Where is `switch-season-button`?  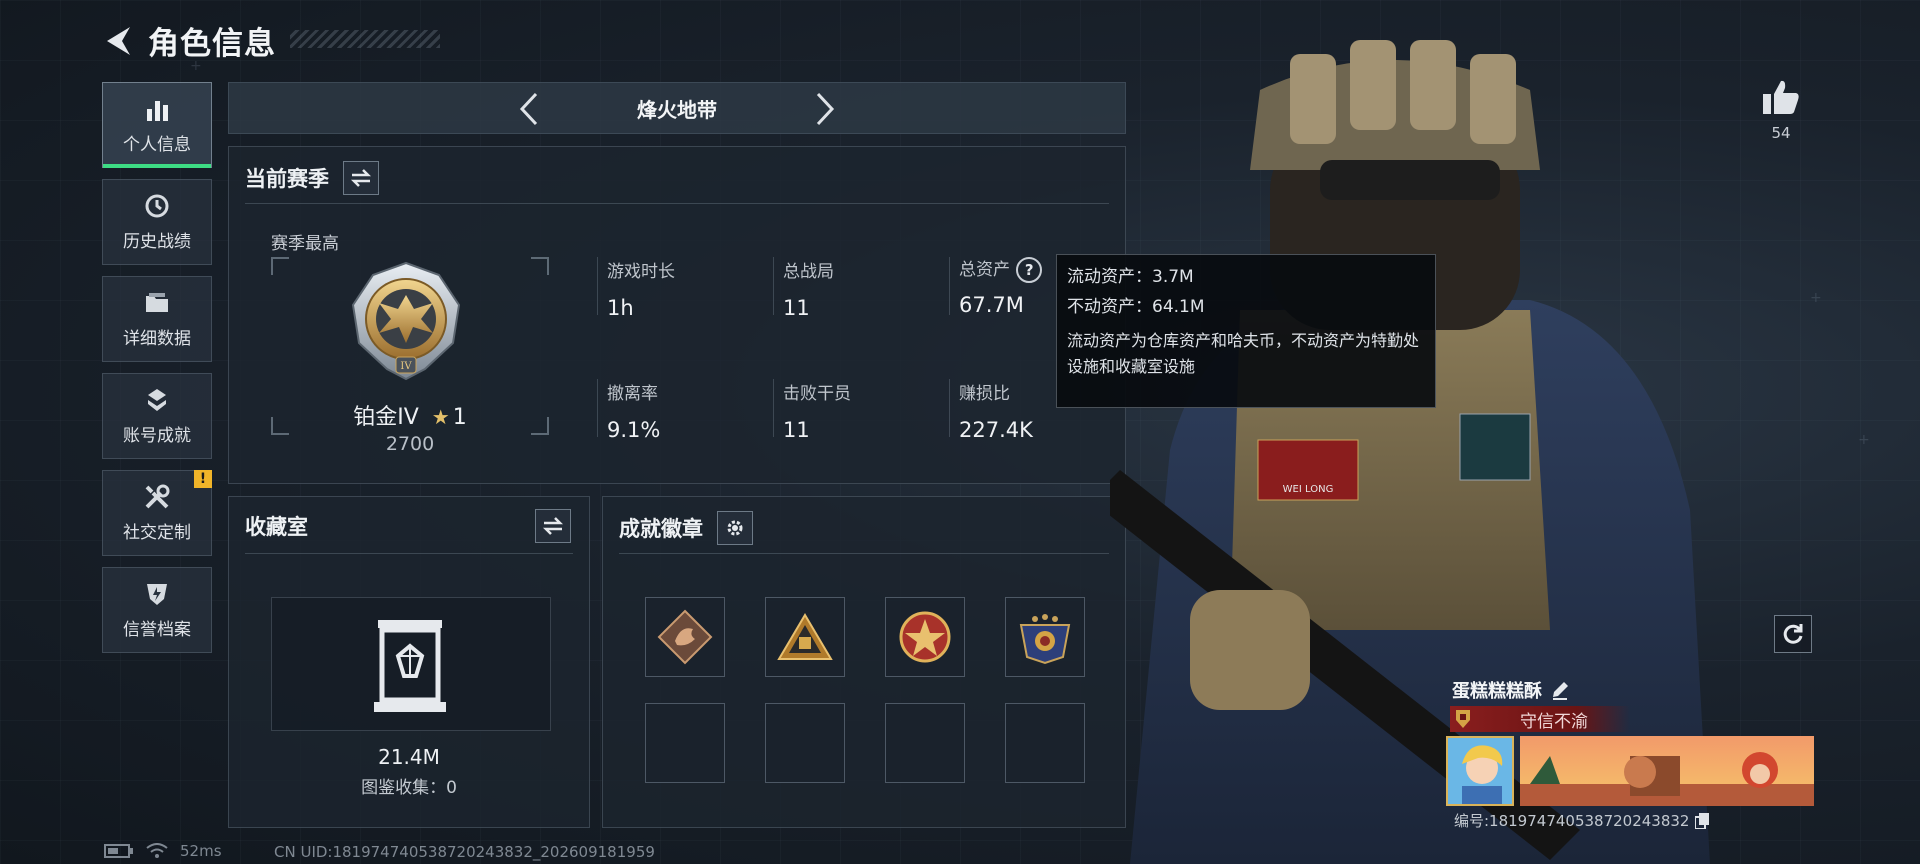
switch-season-button is located at coordinates (361, 178).